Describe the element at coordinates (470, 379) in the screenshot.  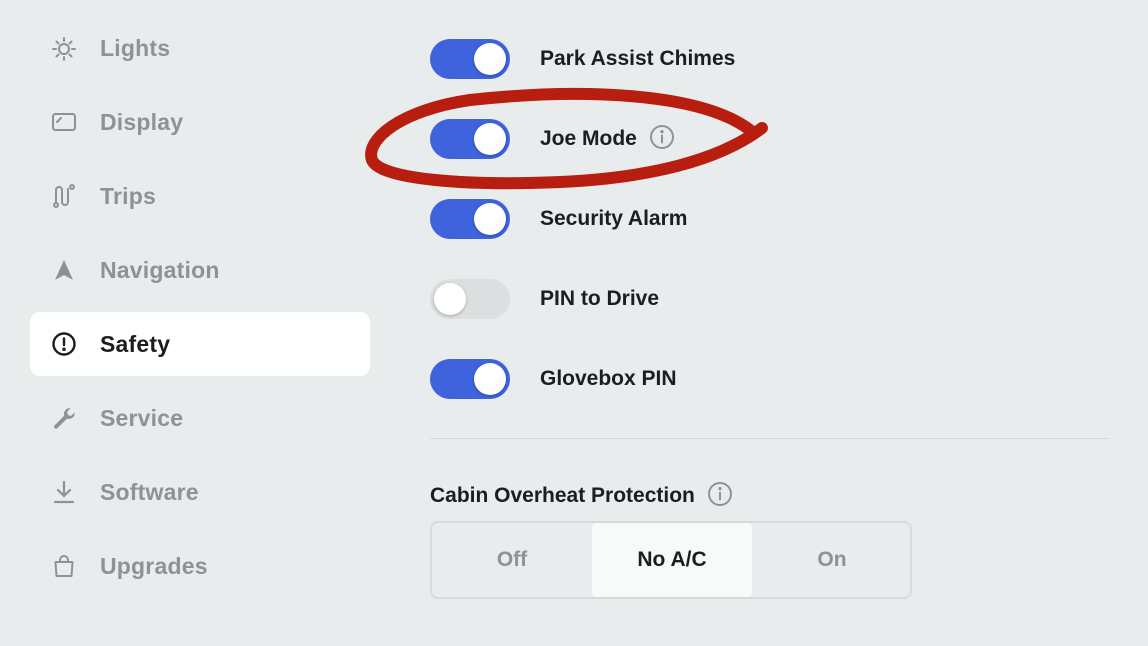
I see `glovebox-pin-toggle` at that location.